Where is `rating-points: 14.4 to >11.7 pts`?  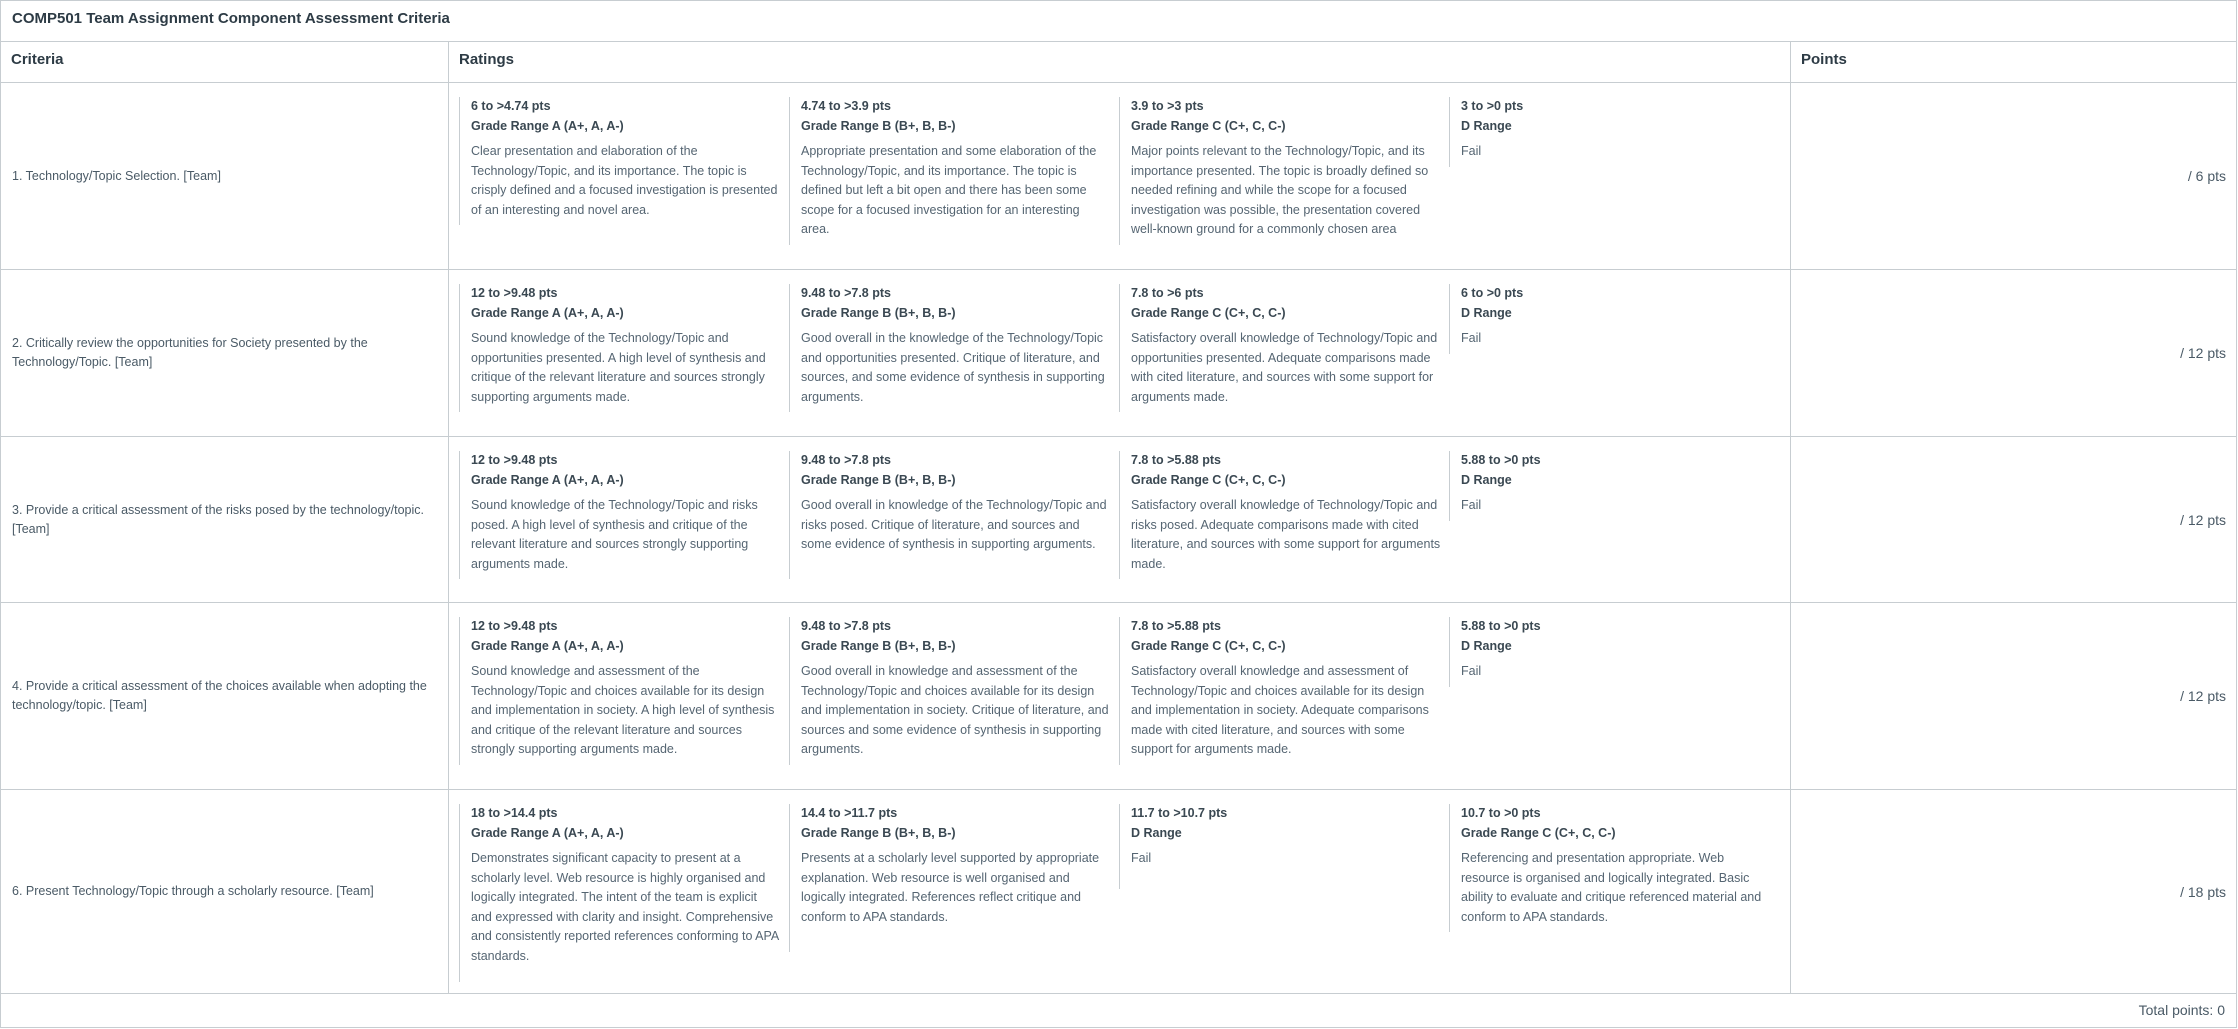
rating-points: 14.4 to >11.7 pts is located at coordinates (849, 813).